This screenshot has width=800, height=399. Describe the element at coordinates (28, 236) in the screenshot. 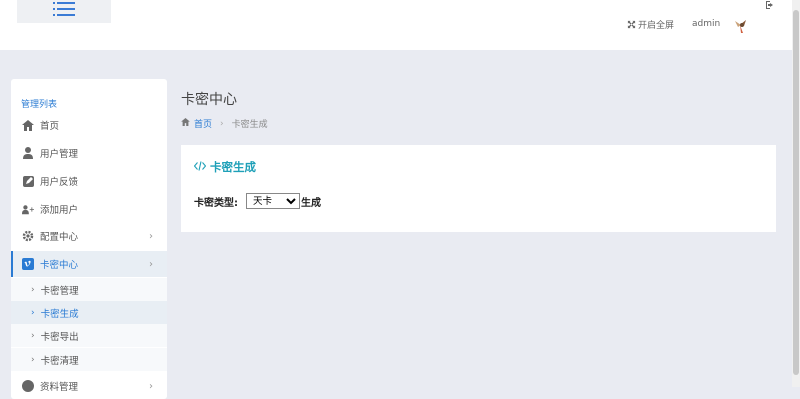

I see `gear-icon` at that location.